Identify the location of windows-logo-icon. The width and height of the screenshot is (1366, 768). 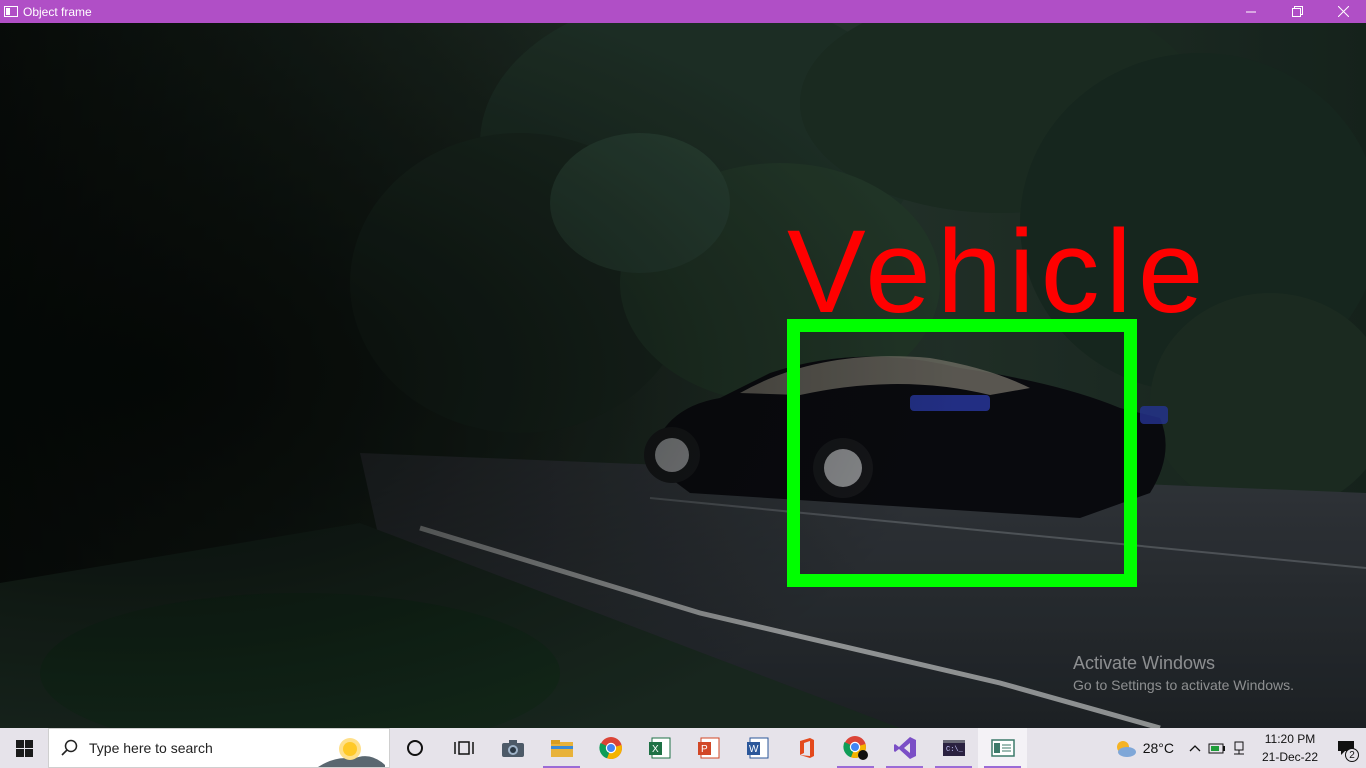
(24, 748).